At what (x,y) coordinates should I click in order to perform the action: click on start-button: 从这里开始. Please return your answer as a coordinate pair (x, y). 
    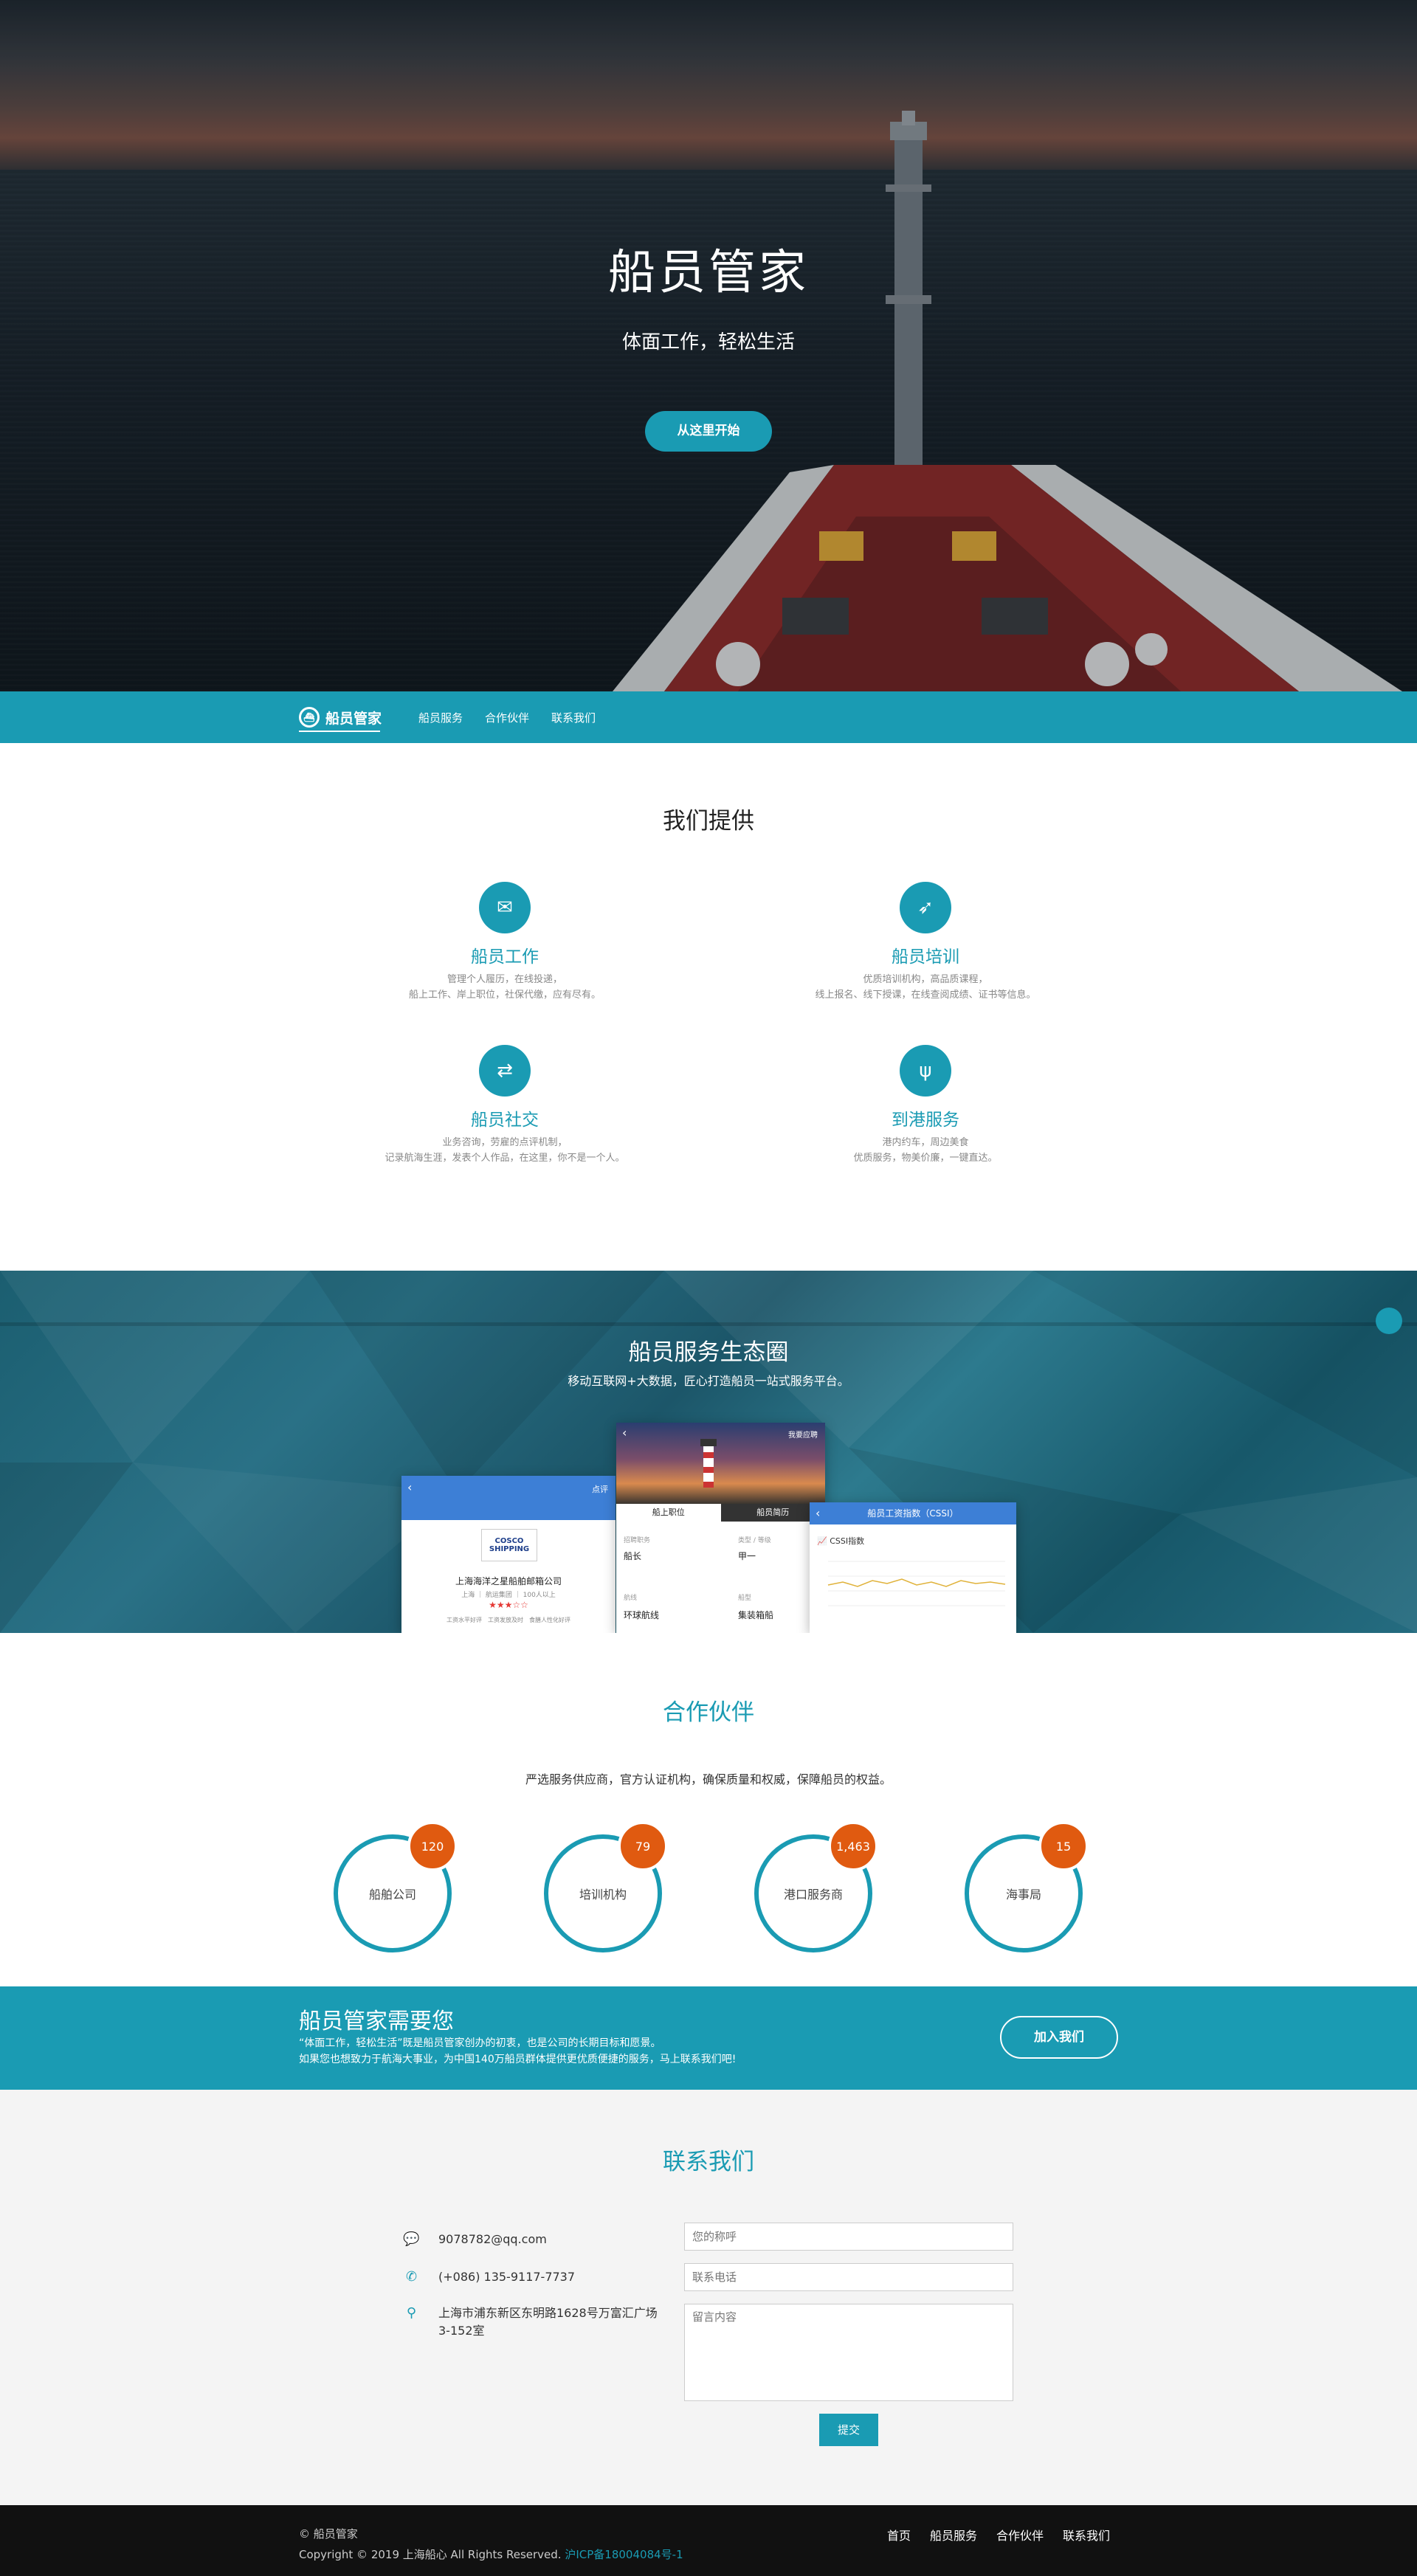
    Looking at the image, I should click on (708, 431).